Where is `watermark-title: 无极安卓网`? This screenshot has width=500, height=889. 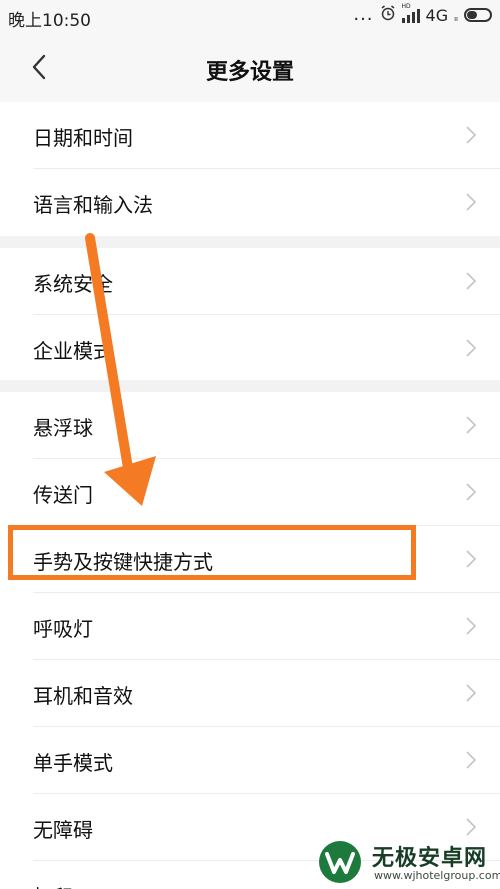 watermark-title: 无极安卓网 is located at coordinates (430, 858).